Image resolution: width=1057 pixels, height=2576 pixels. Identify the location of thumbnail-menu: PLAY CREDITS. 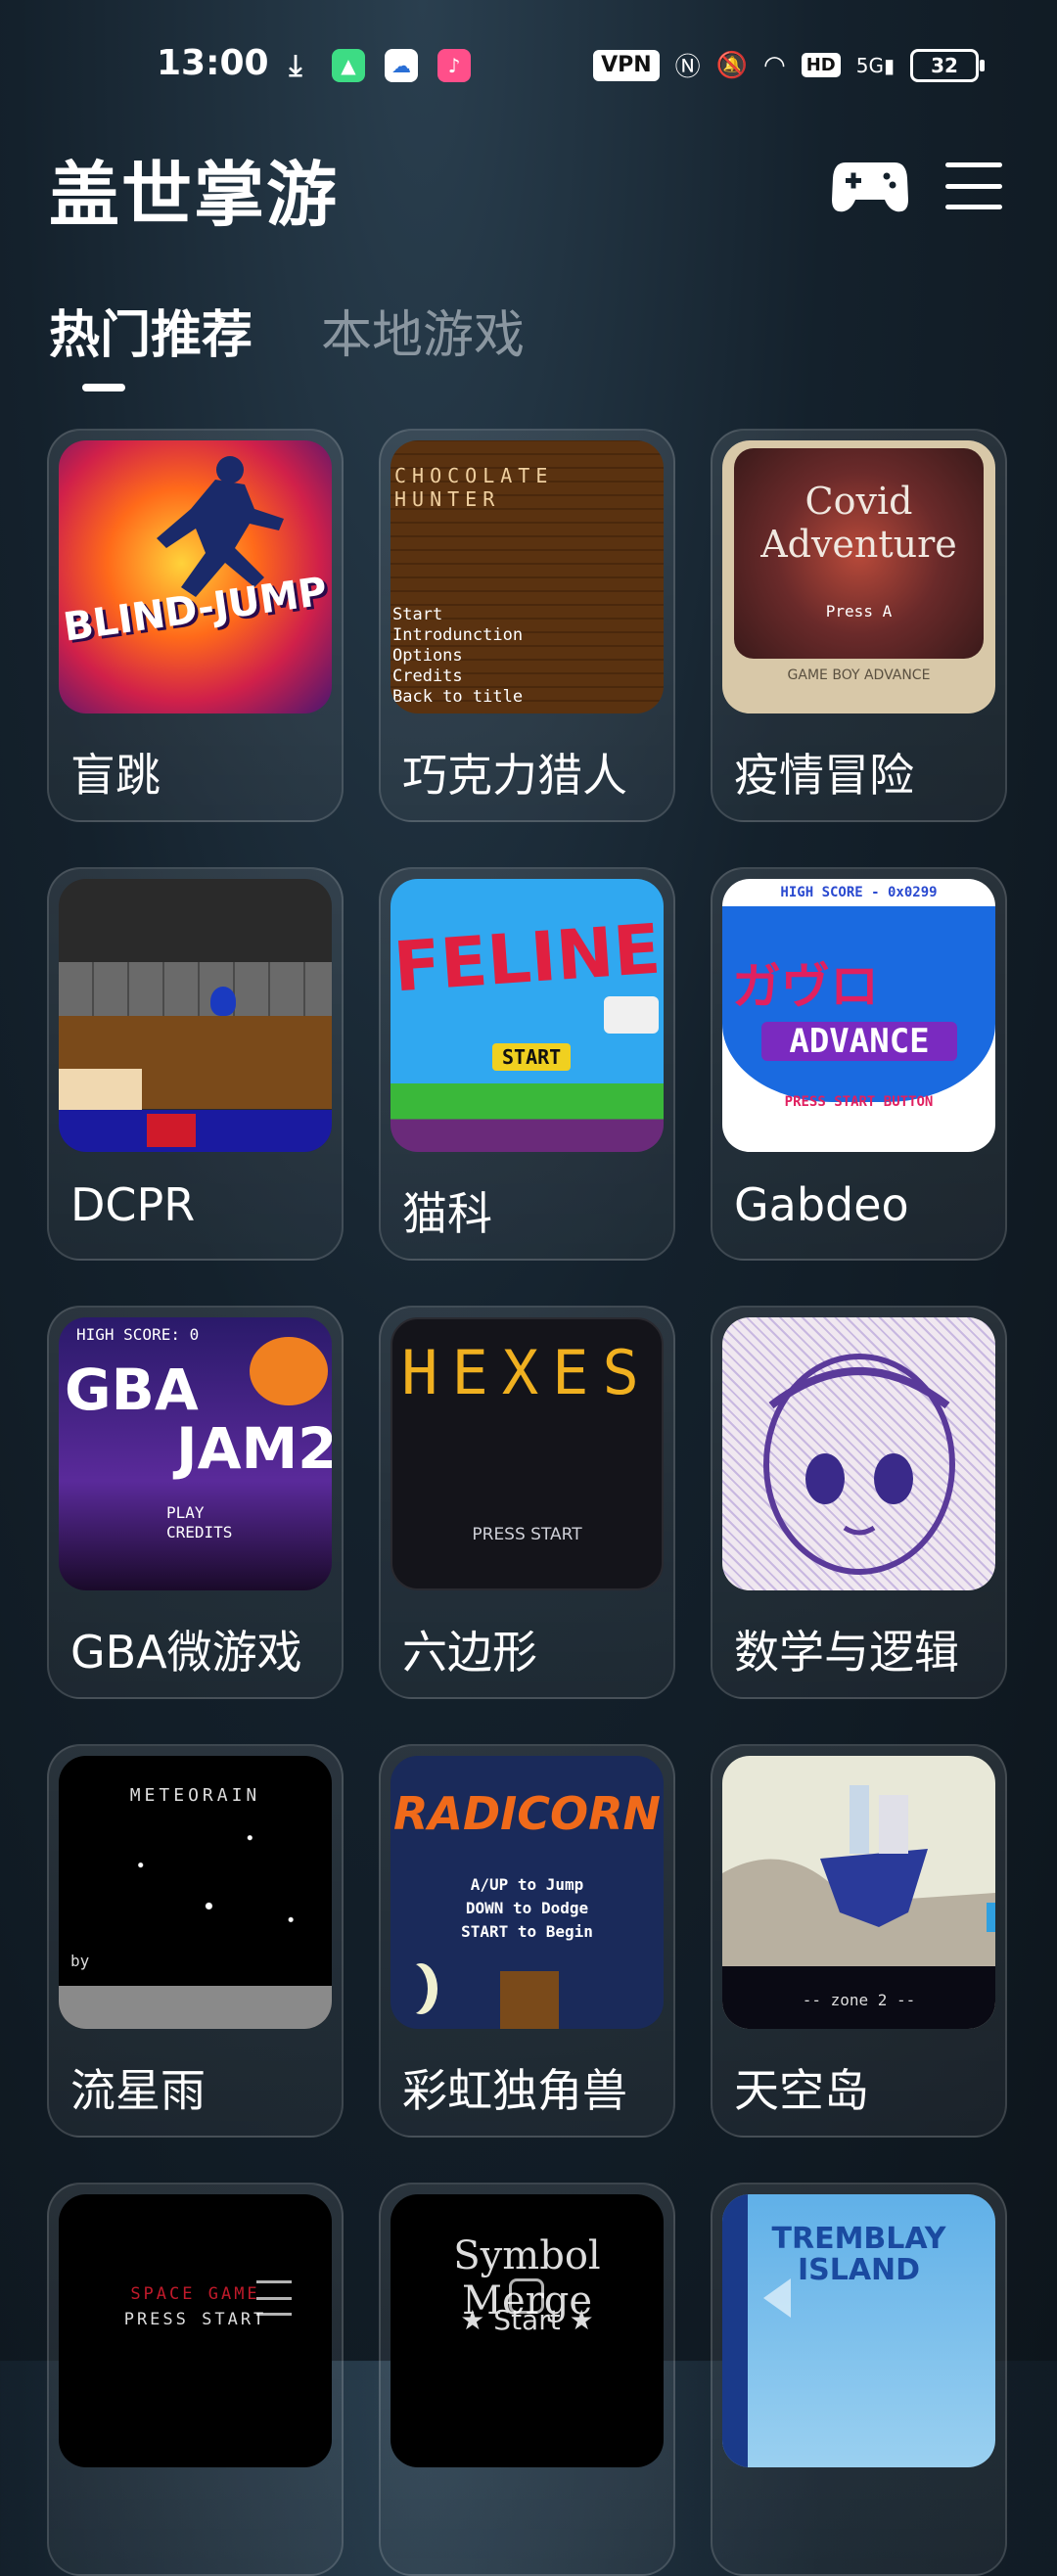
(199, 1523).